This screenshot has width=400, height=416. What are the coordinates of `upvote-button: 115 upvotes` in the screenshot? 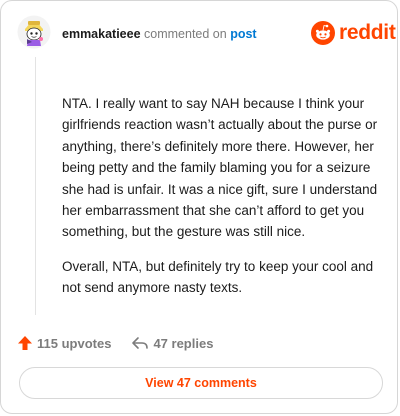 It's located at (64, 343).